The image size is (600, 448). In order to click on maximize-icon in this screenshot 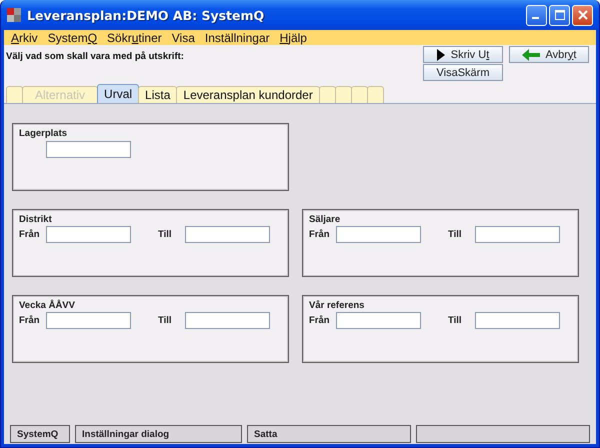, I will do `click(559, 15)`.